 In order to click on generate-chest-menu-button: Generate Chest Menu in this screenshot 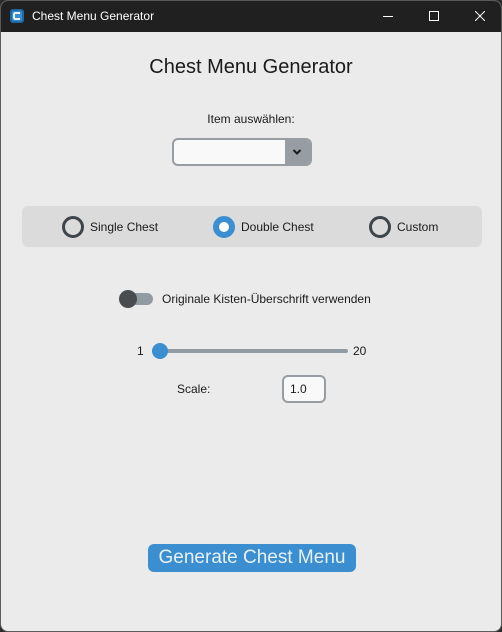, I will do `click(252, 558)`.